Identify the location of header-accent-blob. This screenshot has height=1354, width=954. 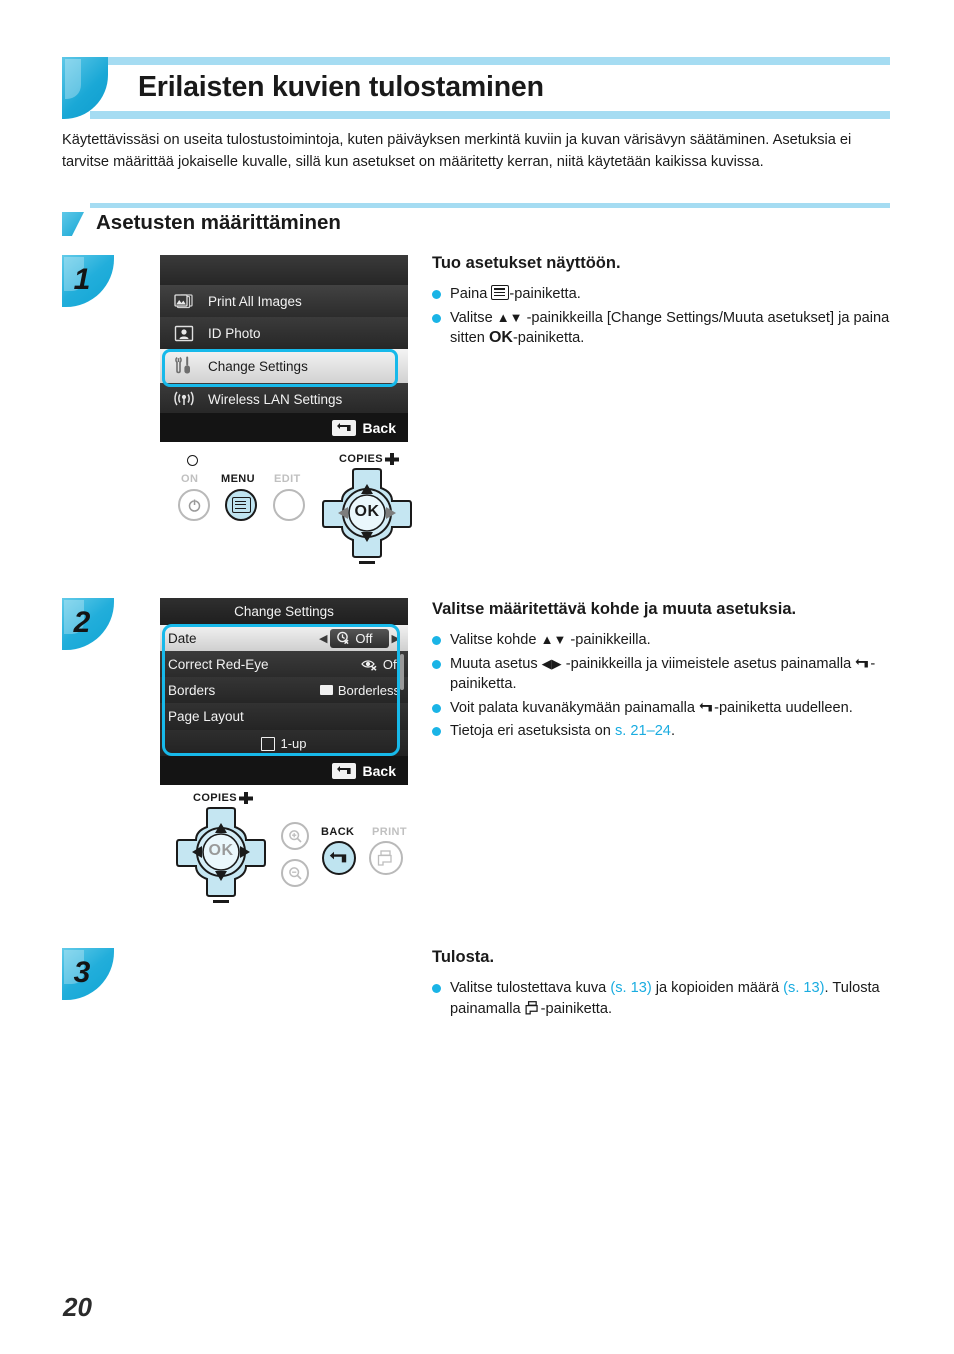
(85, 88).